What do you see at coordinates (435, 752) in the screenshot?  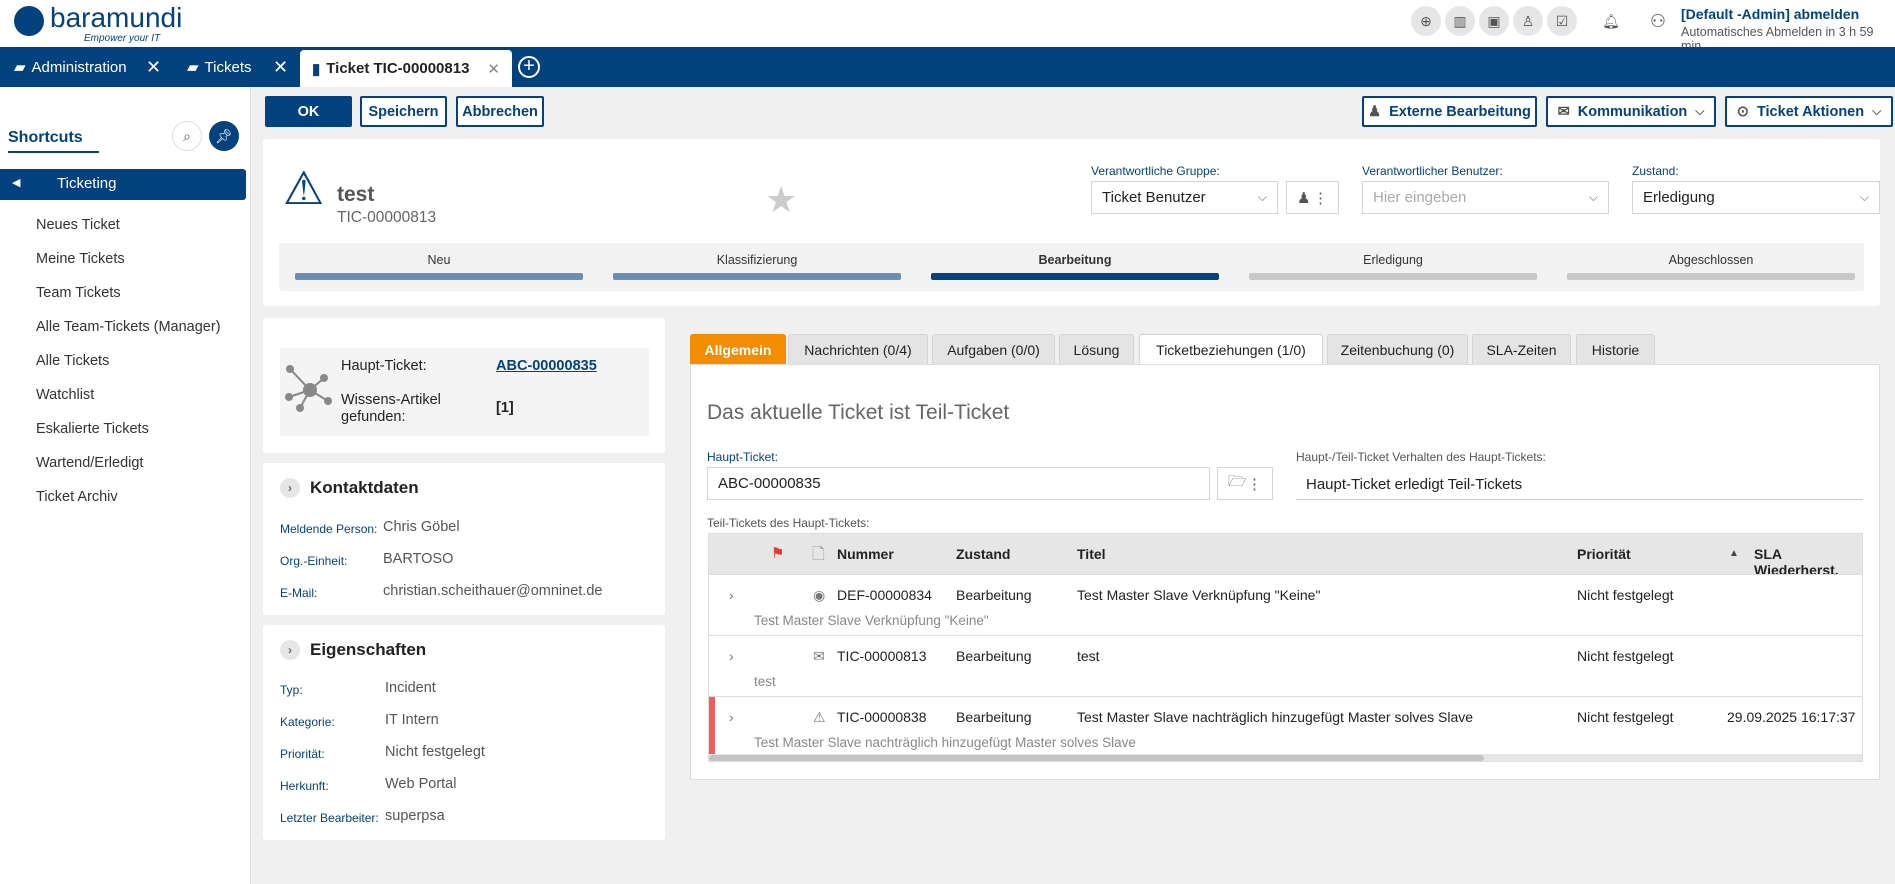 I see `field-value: Nicht festgelegt` at bounding box center [435, 752].